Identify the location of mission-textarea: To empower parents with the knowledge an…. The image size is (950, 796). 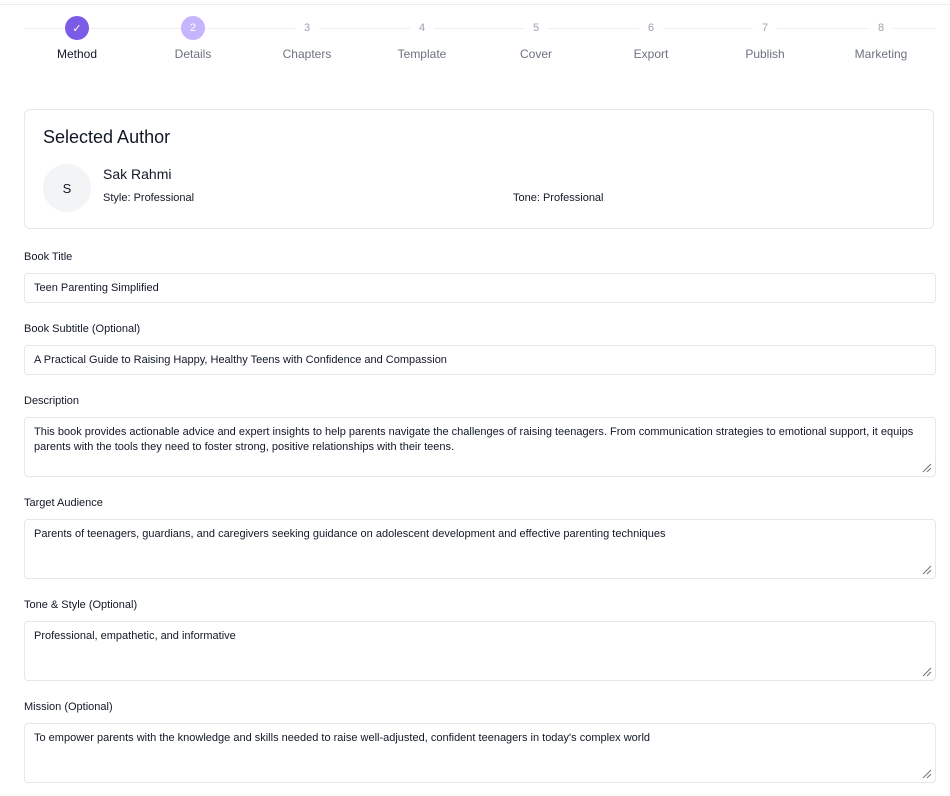
(480, 753).